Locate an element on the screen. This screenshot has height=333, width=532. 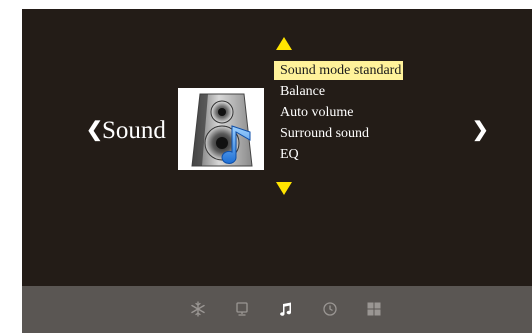
next-category-arrow: ❯ is located at coordinates (480, 130).